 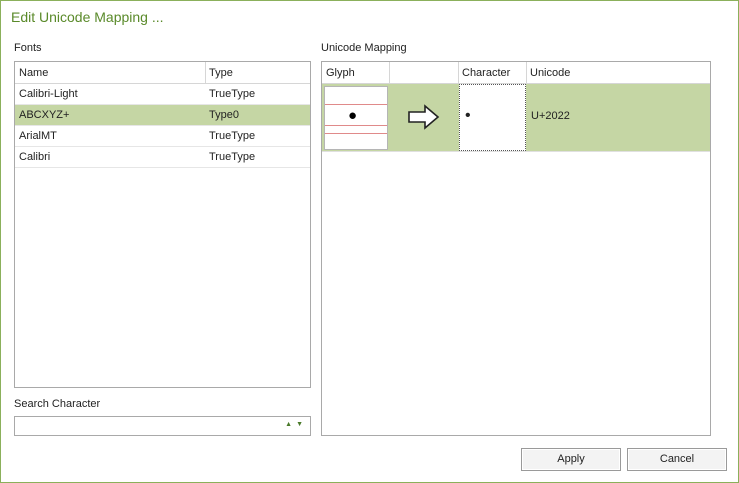 What do you see at coordinates (423, 73) in the screenshot?
I see `column-header-arrow` at bounding box center [423, 73].